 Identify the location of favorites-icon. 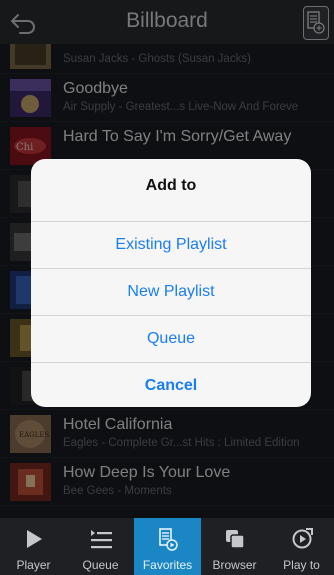
(168, 539).